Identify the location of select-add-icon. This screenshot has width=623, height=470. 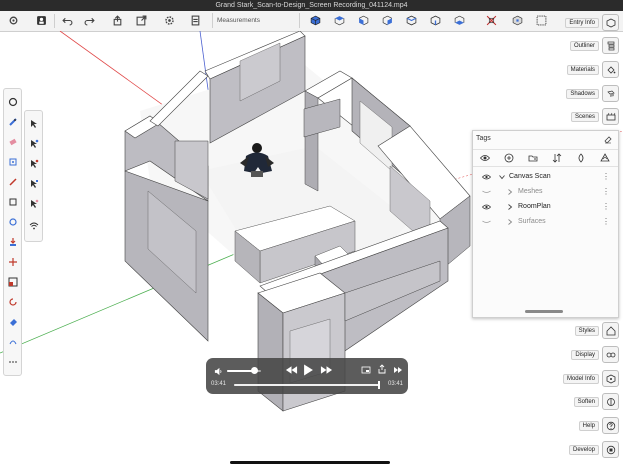
(33, 143).